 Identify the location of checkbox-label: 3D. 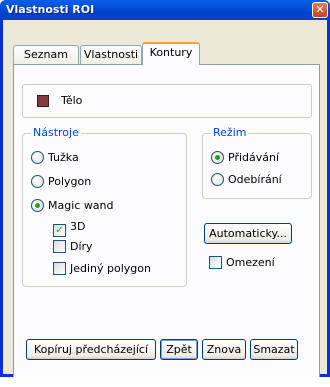
(78, 226).